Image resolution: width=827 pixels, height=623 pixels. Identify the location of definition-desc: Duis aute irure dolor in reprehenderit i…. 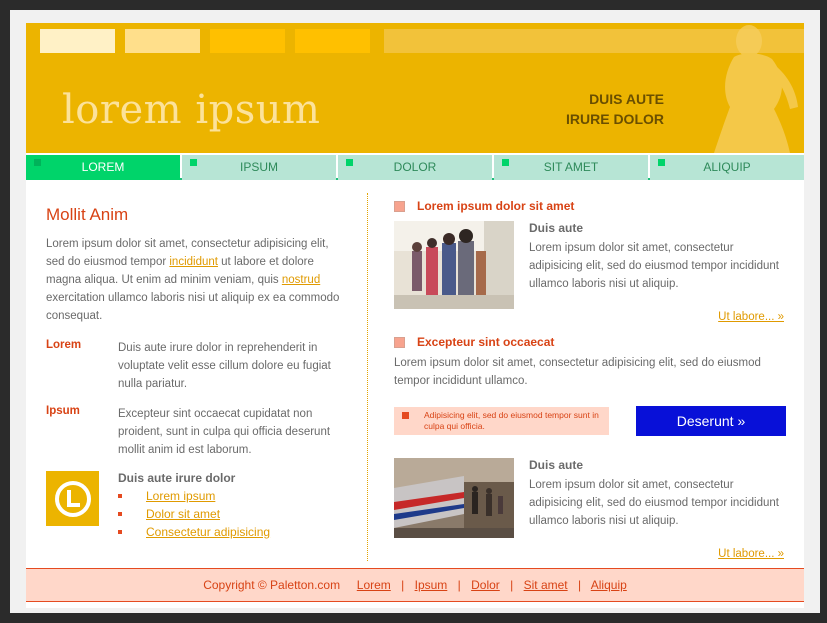
(224, 366).